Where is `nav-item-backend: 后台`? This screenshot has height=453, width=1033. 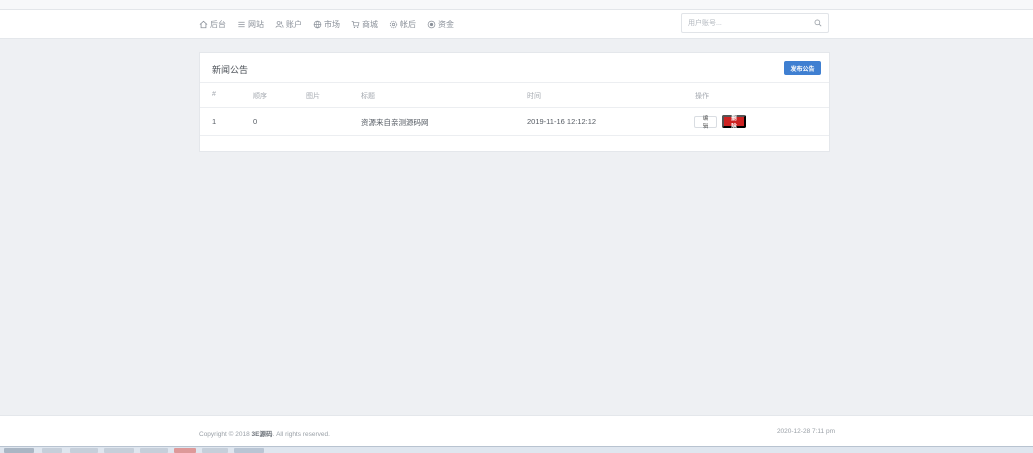 nav-item-backend: 后台 is located at coordinates (212, 24).